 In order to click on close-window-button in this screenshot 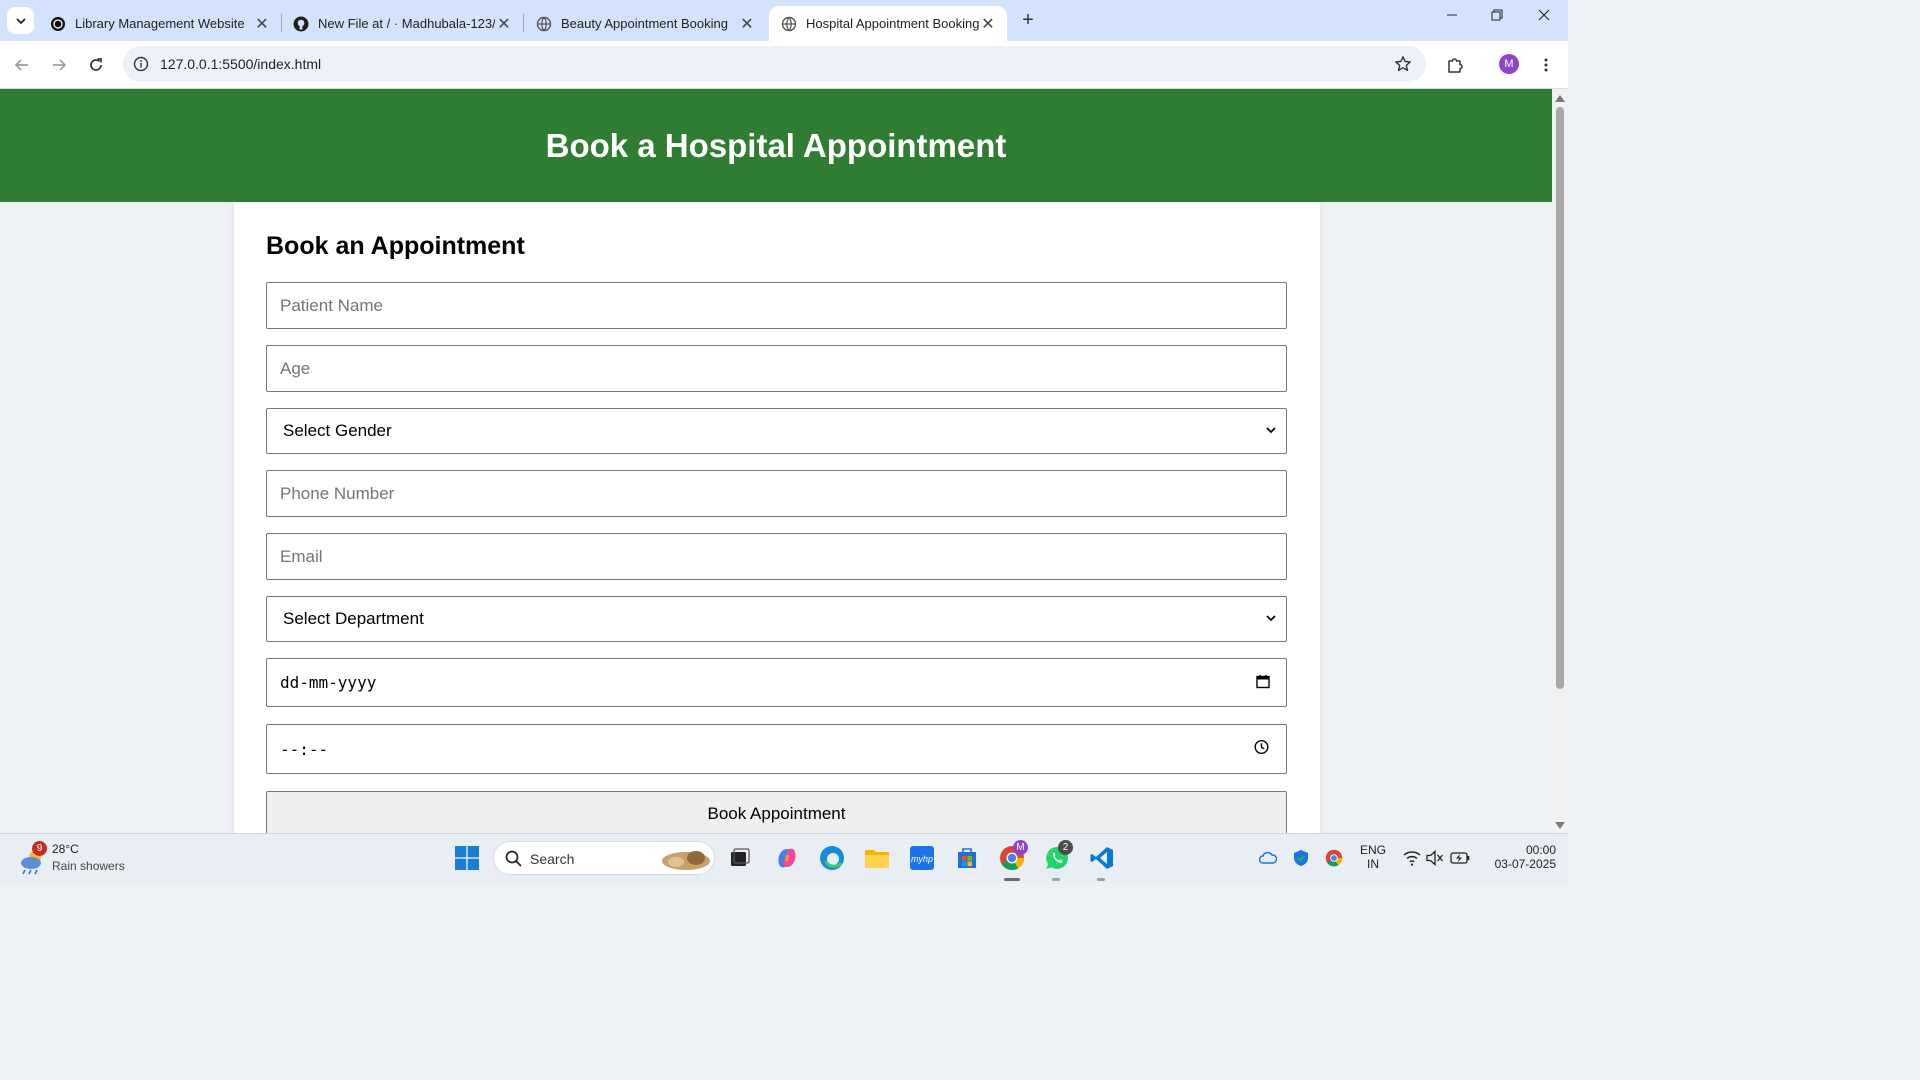, I will do `click(1544, 20)`.